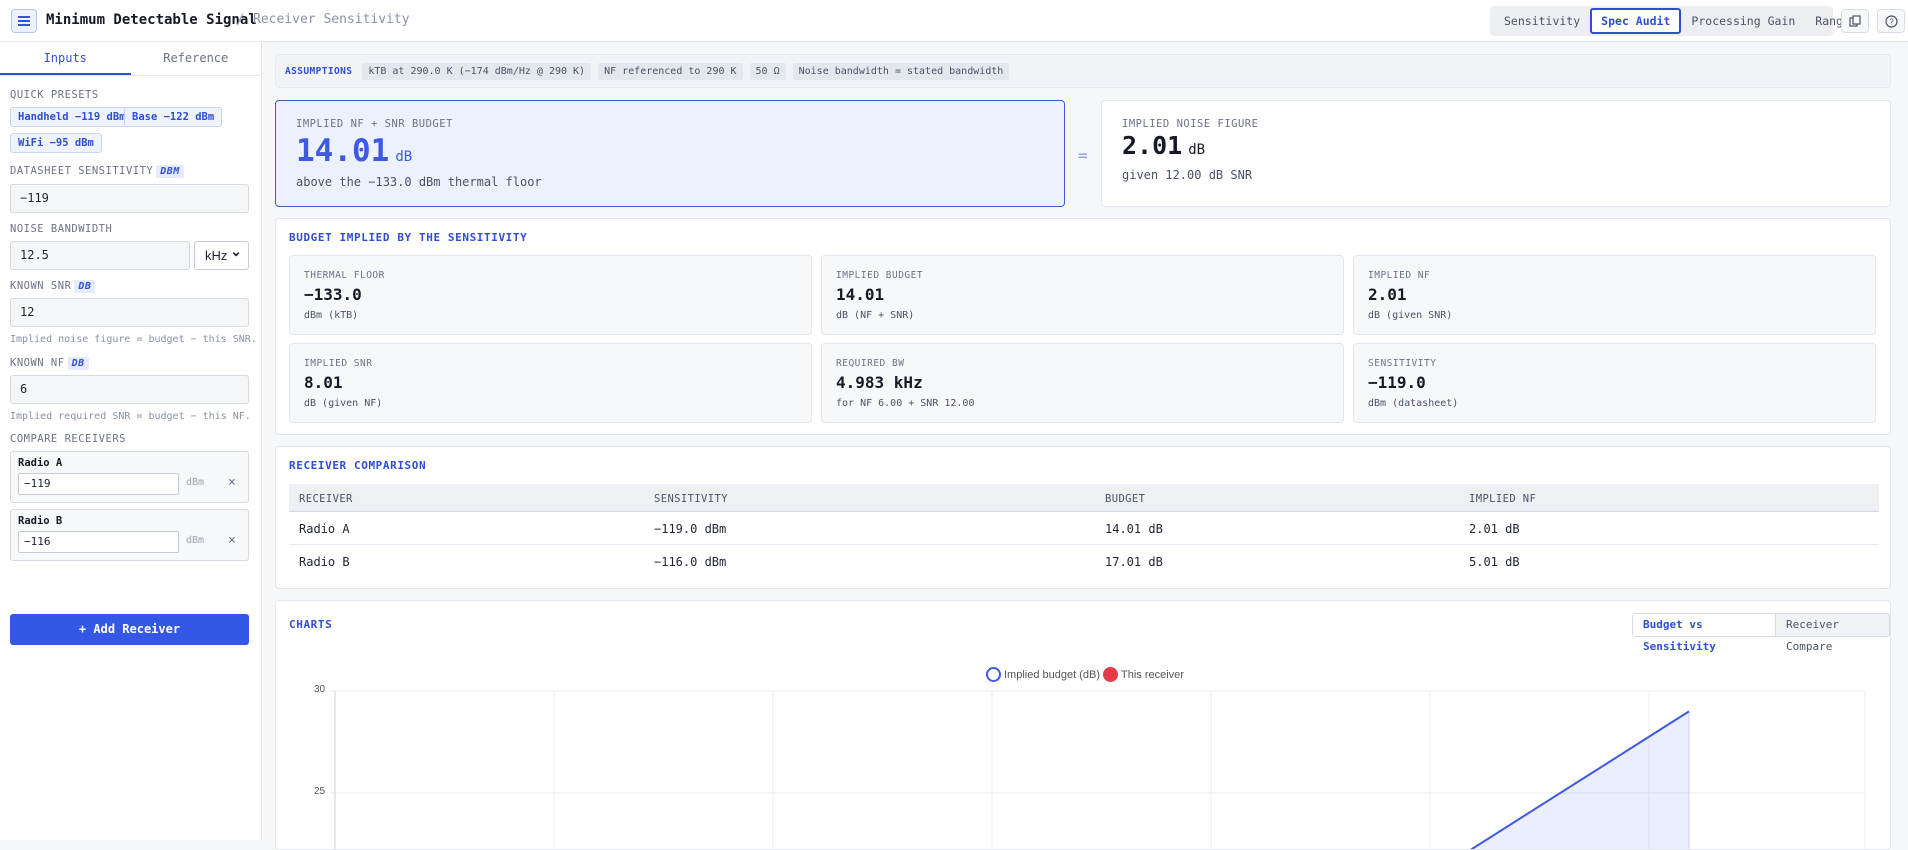  Describe the element at coordinates (1743, 21) in the screenshot. I see `tab-processing-gain: Processing Gain` at that location.